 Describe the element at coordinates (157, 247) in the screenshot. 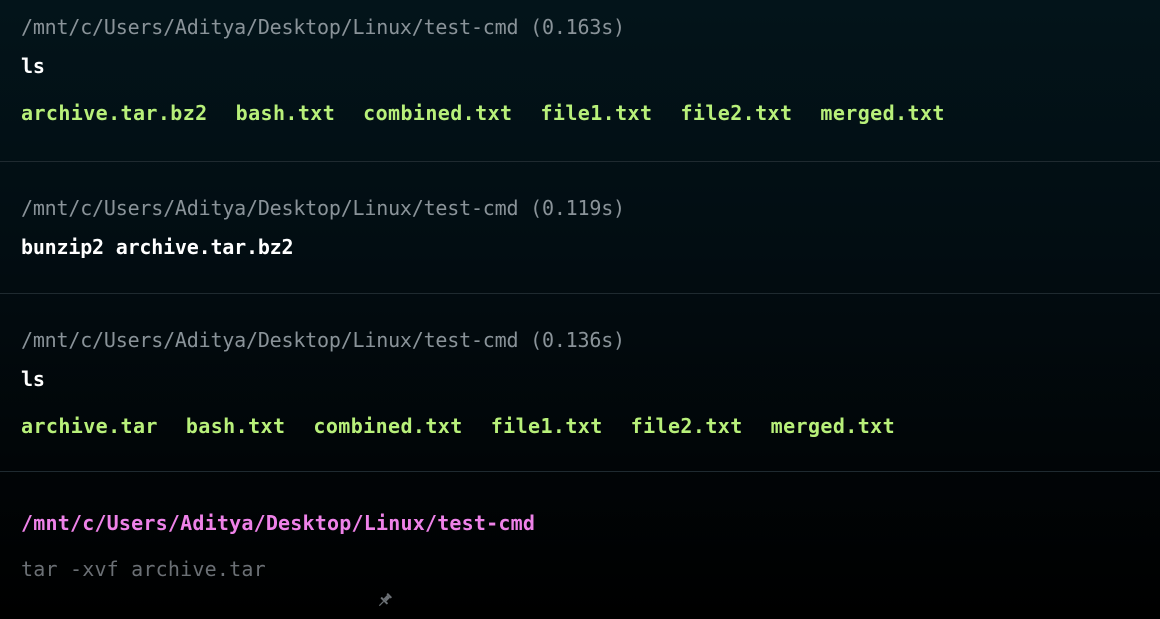

I see `block-command: bunzip2 archive.tar.bz2` at that location.